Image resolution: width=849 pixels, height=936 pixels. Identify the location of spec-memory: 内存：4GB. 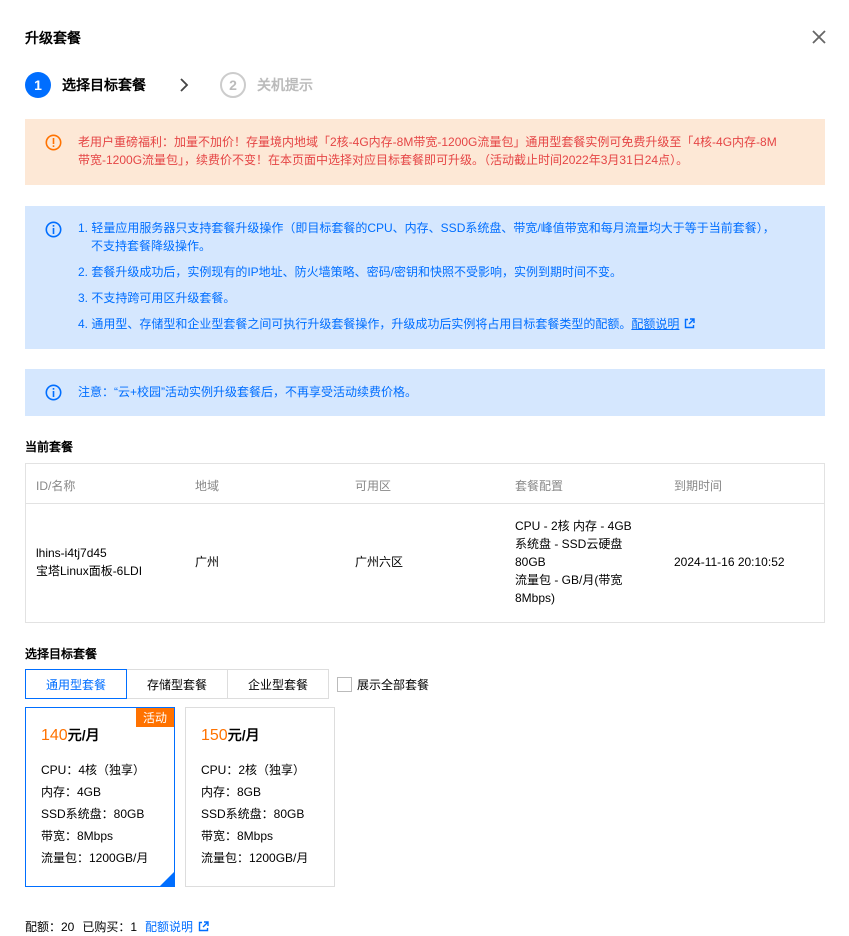
(71, 792).